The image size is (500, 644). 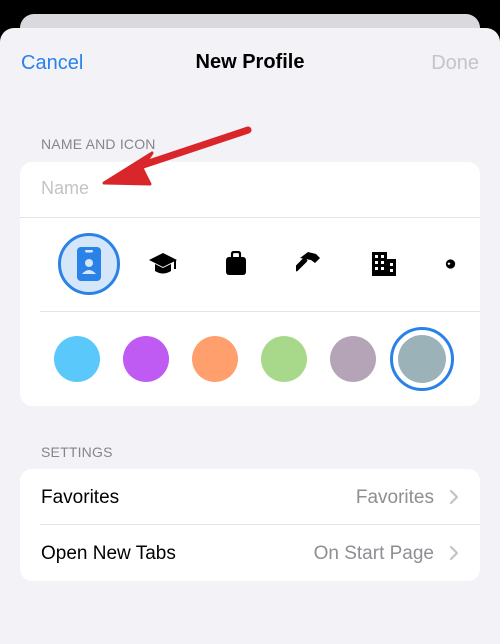 I want to click on icon-option-globe, so click(x=441, y=264).